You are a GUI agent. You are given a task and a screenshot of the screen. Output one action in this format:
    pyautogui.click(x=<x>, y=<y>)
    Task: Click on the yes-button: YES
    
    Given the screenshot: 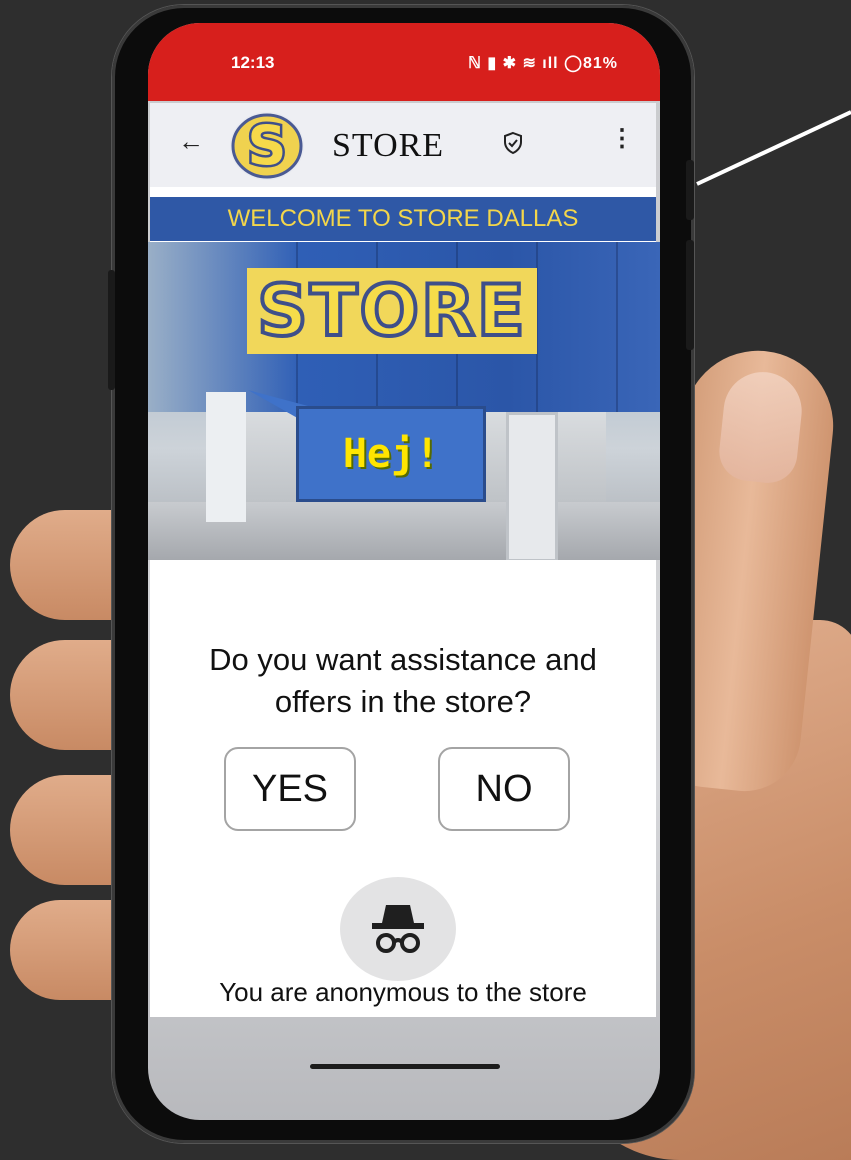 What is the action you would take?
    pyautogui.click(x=290, y=789)
    